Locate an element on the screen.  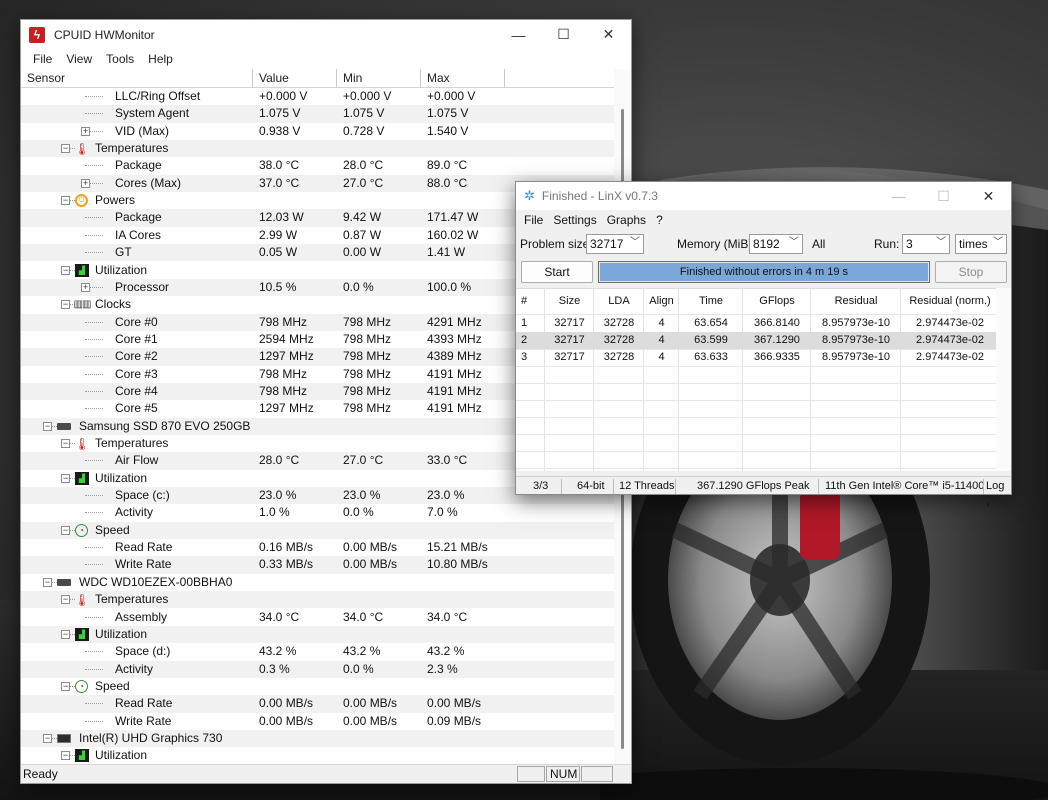
start-button: Start is located at coordinates (557, 272).